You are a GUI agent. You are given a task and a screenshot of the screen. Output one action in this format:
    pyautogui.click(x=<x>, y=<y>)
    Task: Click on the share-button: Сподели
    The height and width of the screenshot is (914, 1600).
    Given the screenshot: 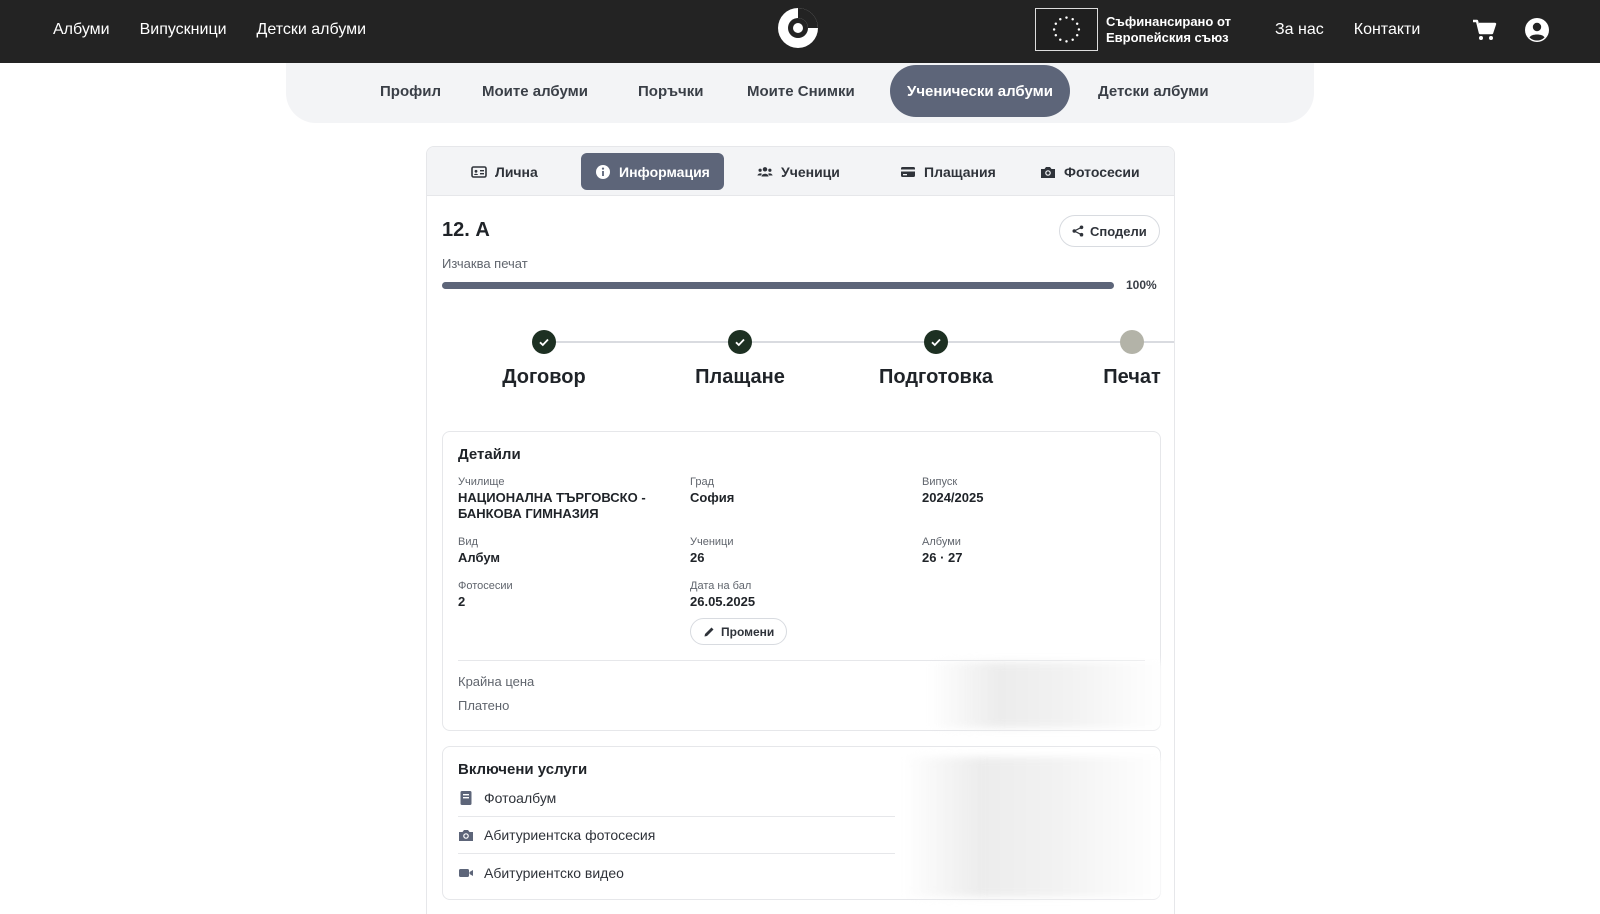 What is the action you would take?
    pyautogui.click(x=1109, y=231)
    